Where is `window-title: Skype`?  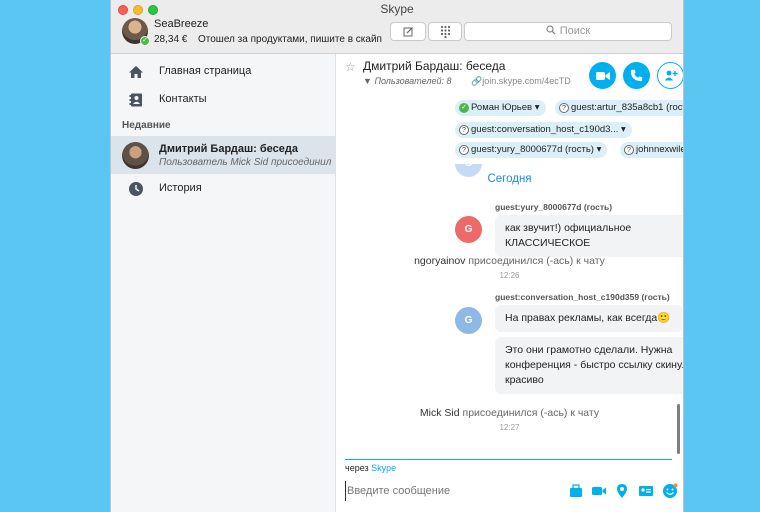
window-title: Skype is located at coordinates (397, 9).